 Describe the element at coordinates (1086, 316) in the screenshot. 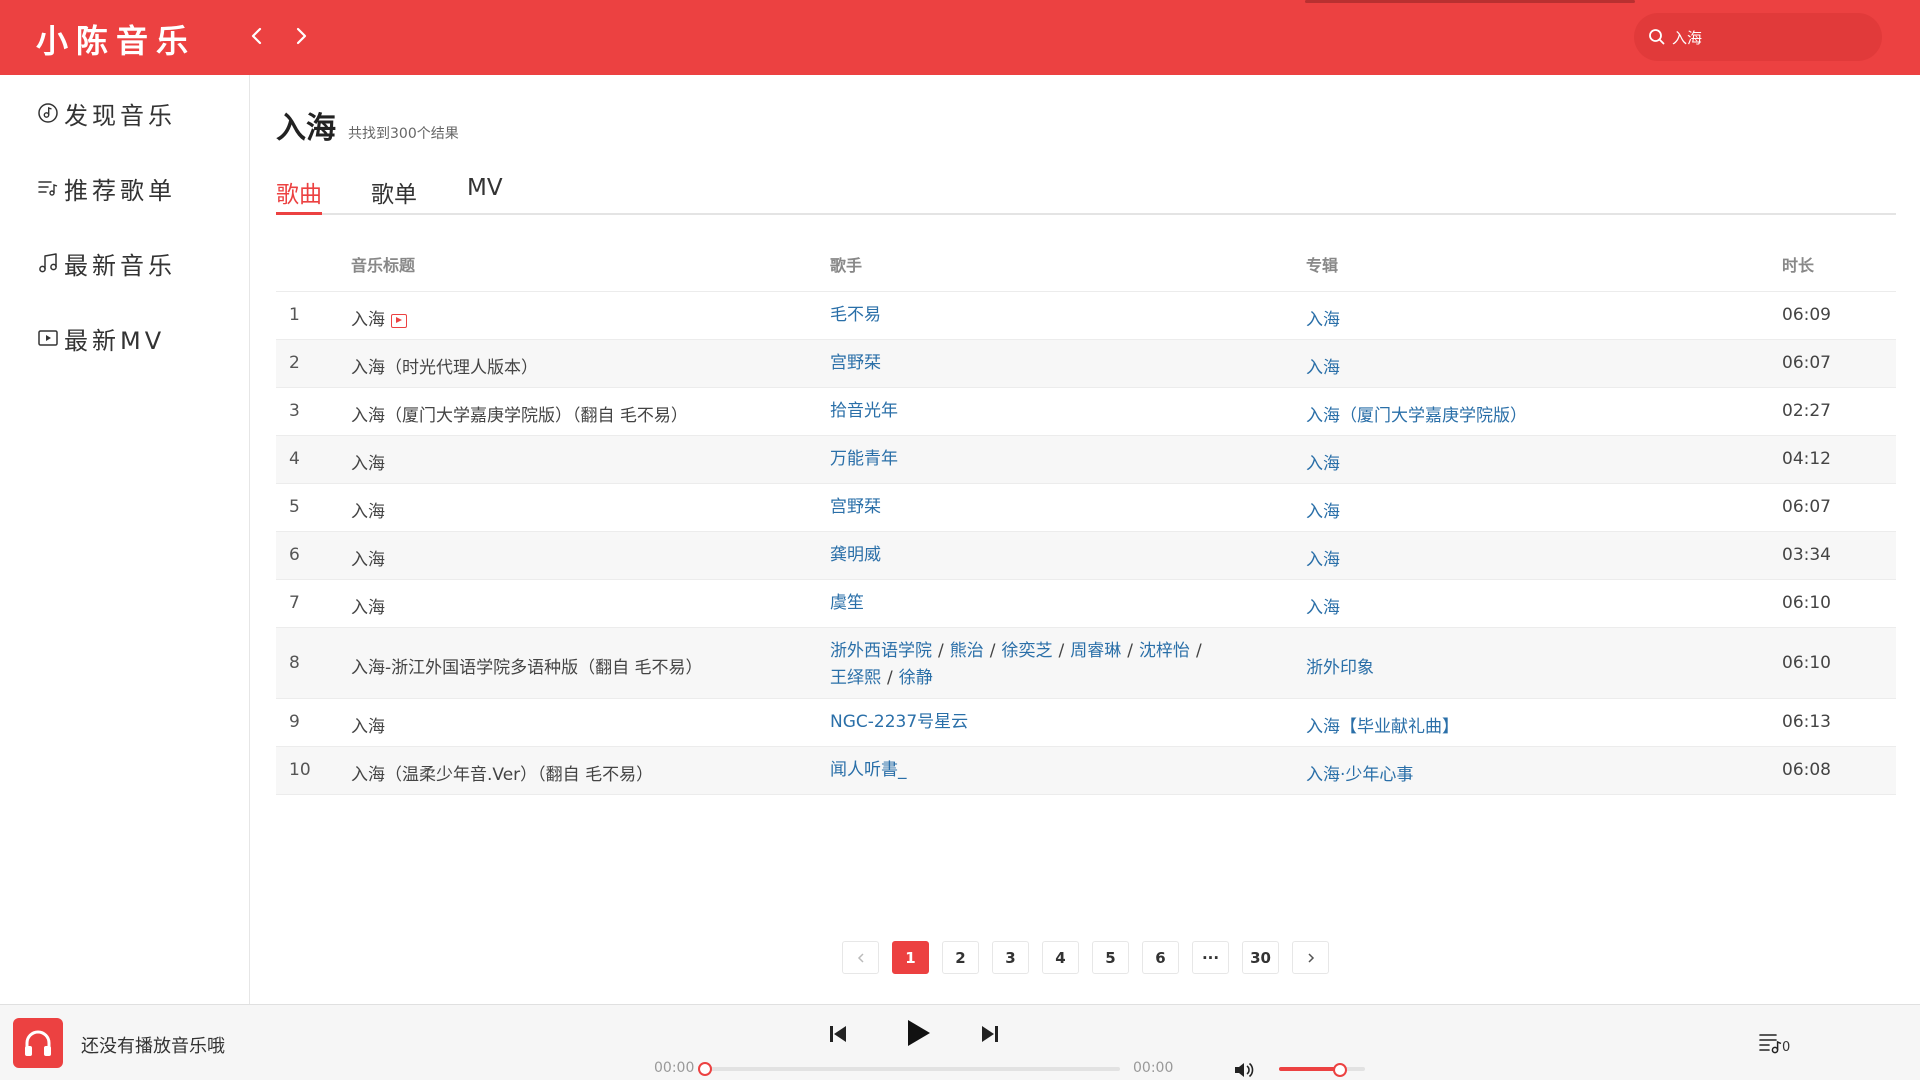

I see `table-row: 1 入海 毛不易 入海 06:09` at that location.